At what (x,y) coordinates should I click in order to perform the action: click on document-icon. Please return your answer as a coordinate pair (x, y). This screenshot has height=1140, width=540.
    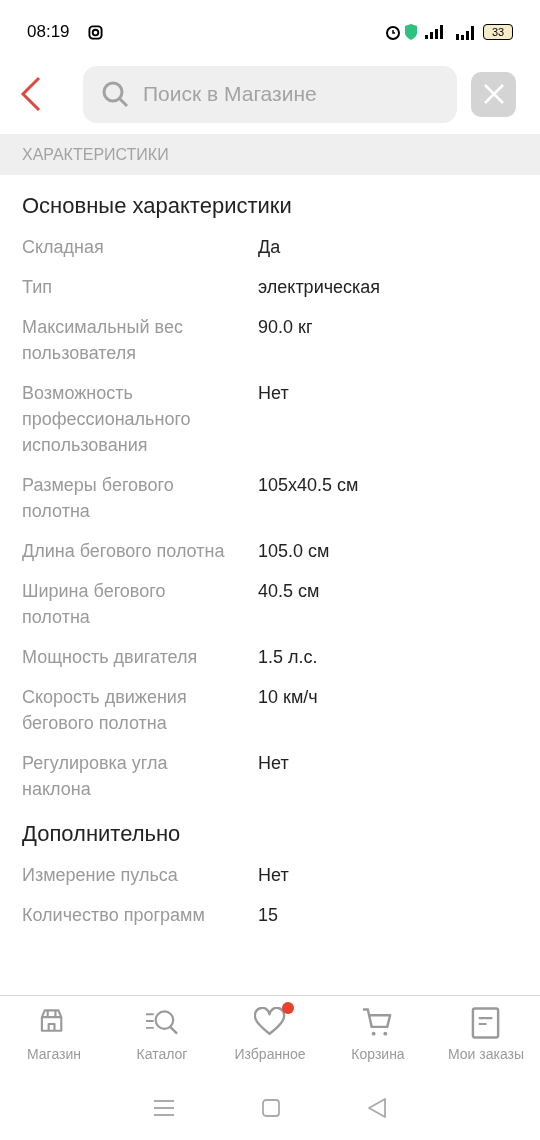
    Looking at the image, I should click on (486, 1023).